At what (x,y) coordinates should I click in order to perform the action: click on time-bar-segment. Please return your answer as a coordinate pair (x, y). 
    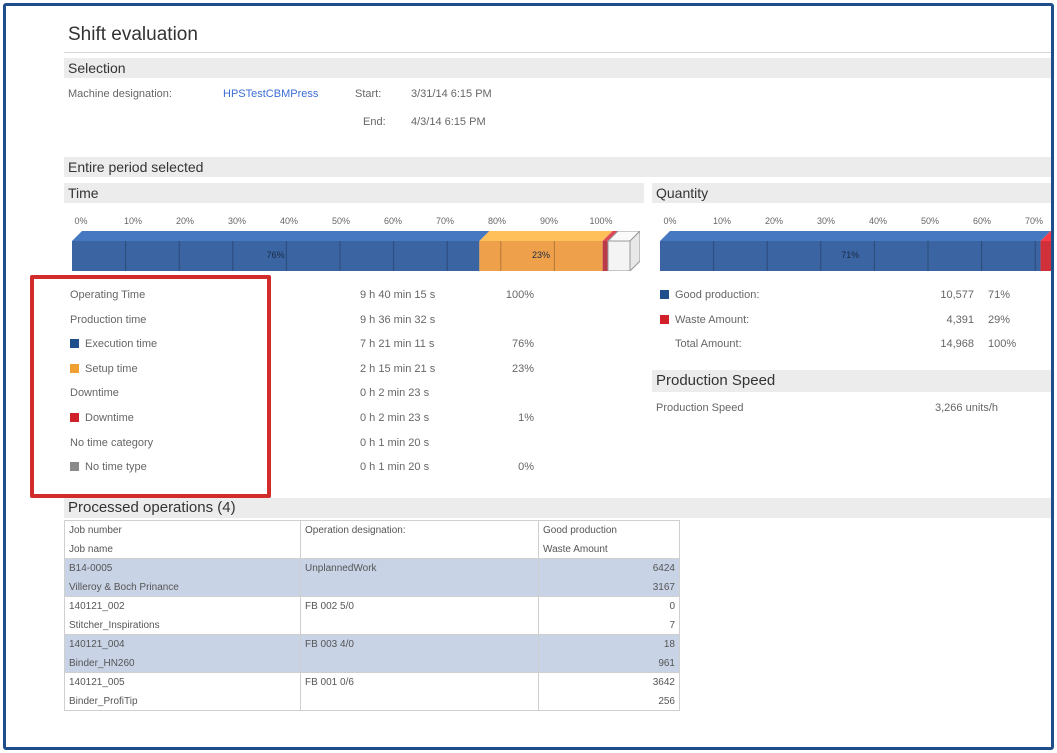
    Looking at the image, I should click on (605, 256).